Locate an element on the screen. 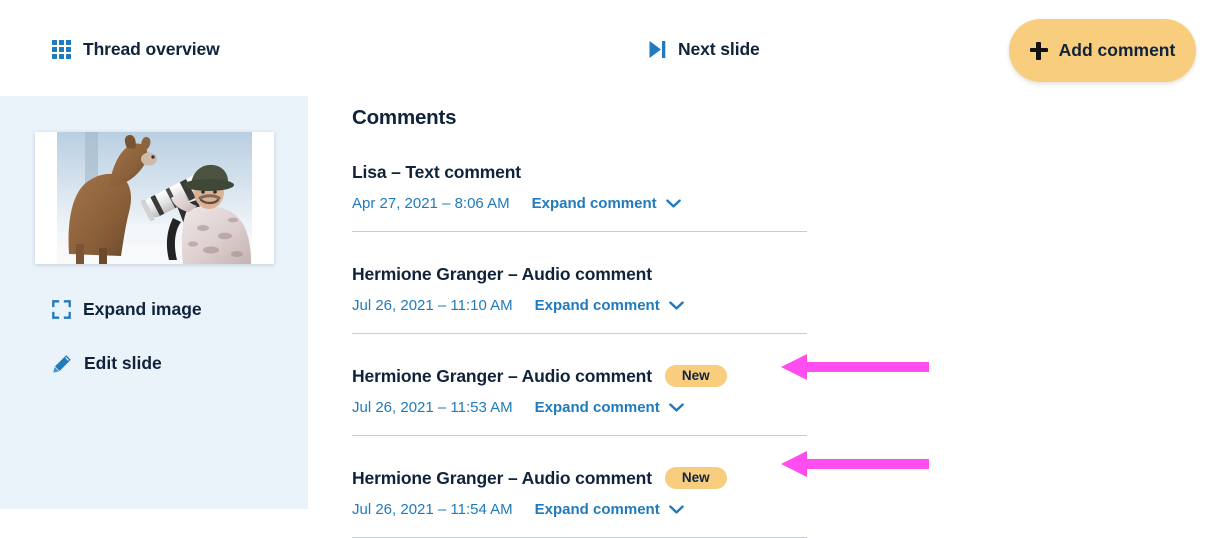 Image resolution: width=1216 pixels, height=538 pixels. next-slide-button: Next slide is located at coordinates (704, 49).